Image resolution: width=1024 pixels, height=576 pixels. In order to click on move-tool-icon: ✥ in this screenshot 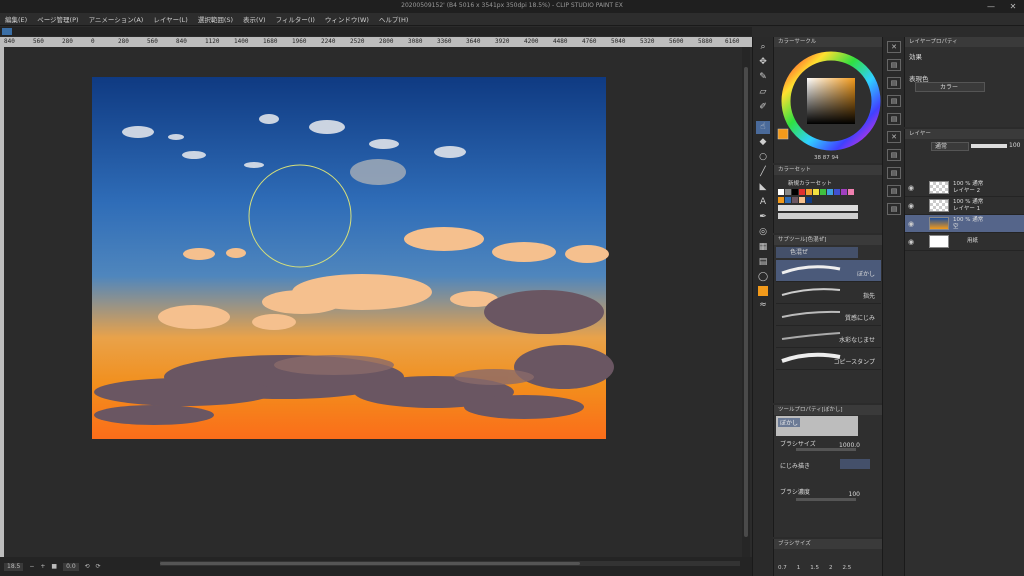, I will do `click(763, 62)`.